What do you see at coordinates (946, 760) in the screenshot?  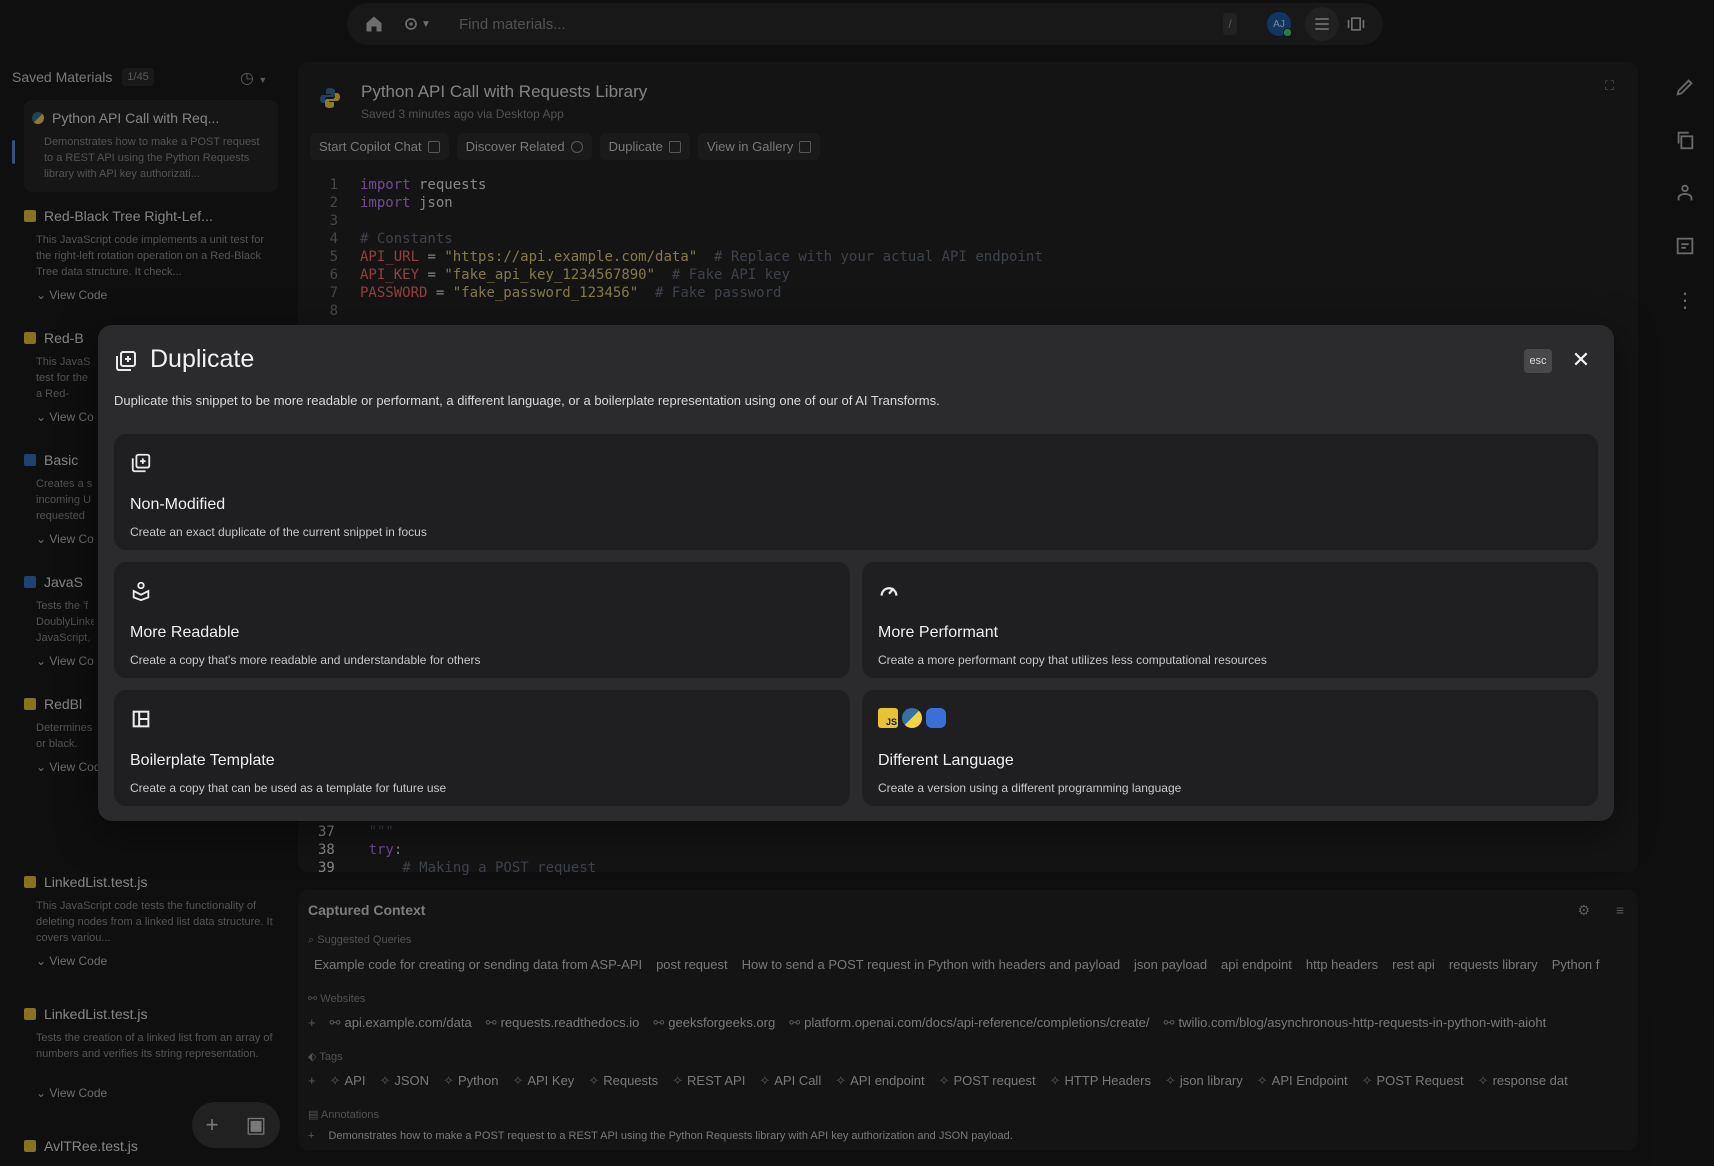 I see `option-title: Different Language` at bounding box center [946, 760].